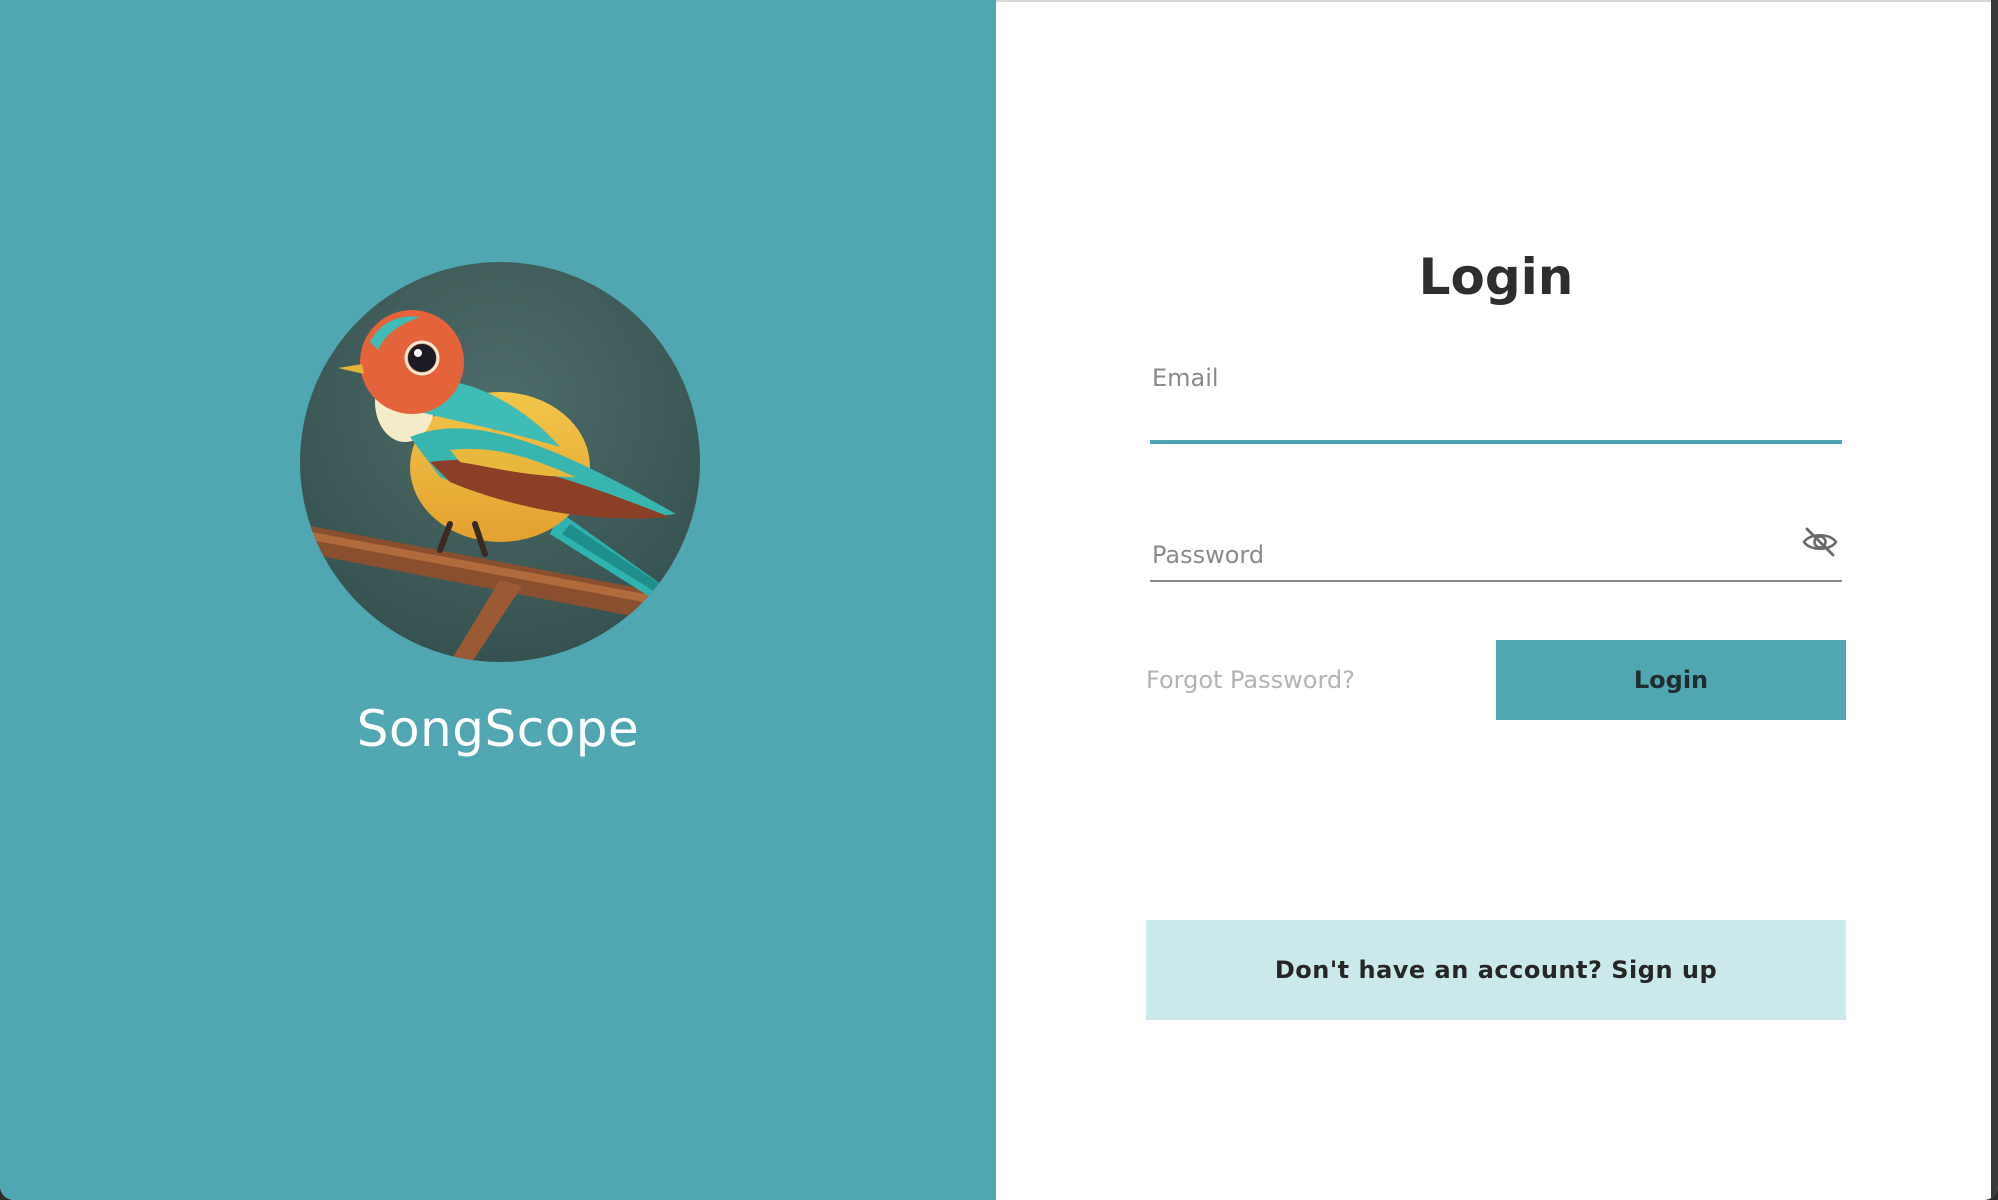 Image resolution: width=1998 pixels, height=1200 pixels. What do you see at coordinates (1994, 600) in the screenshot?
I see `window-edge` at bounding box center [1994, 600].